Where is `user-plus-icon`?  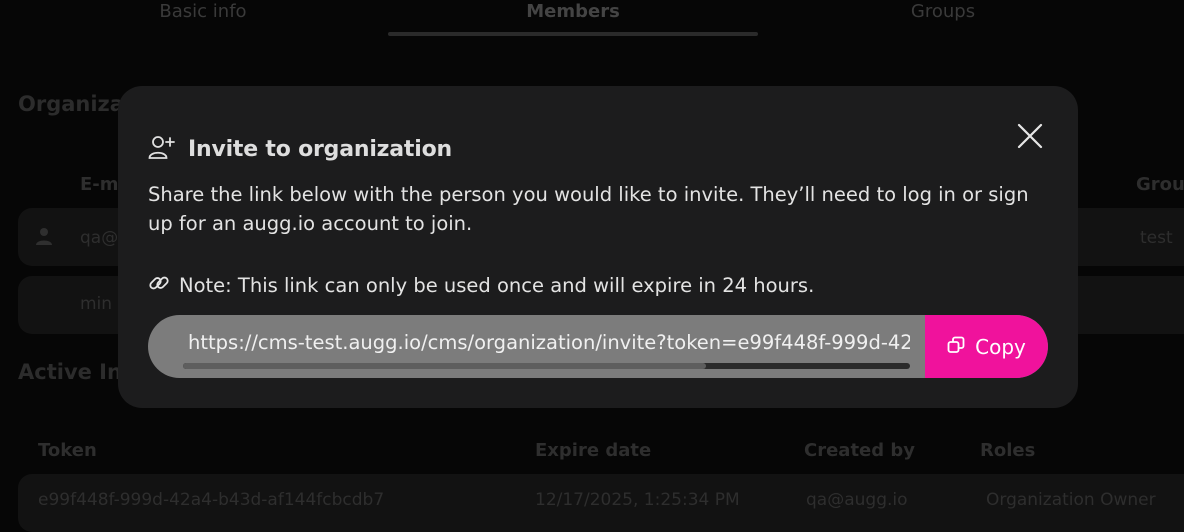
user-plus-icon is located at coordinates (162, 149).